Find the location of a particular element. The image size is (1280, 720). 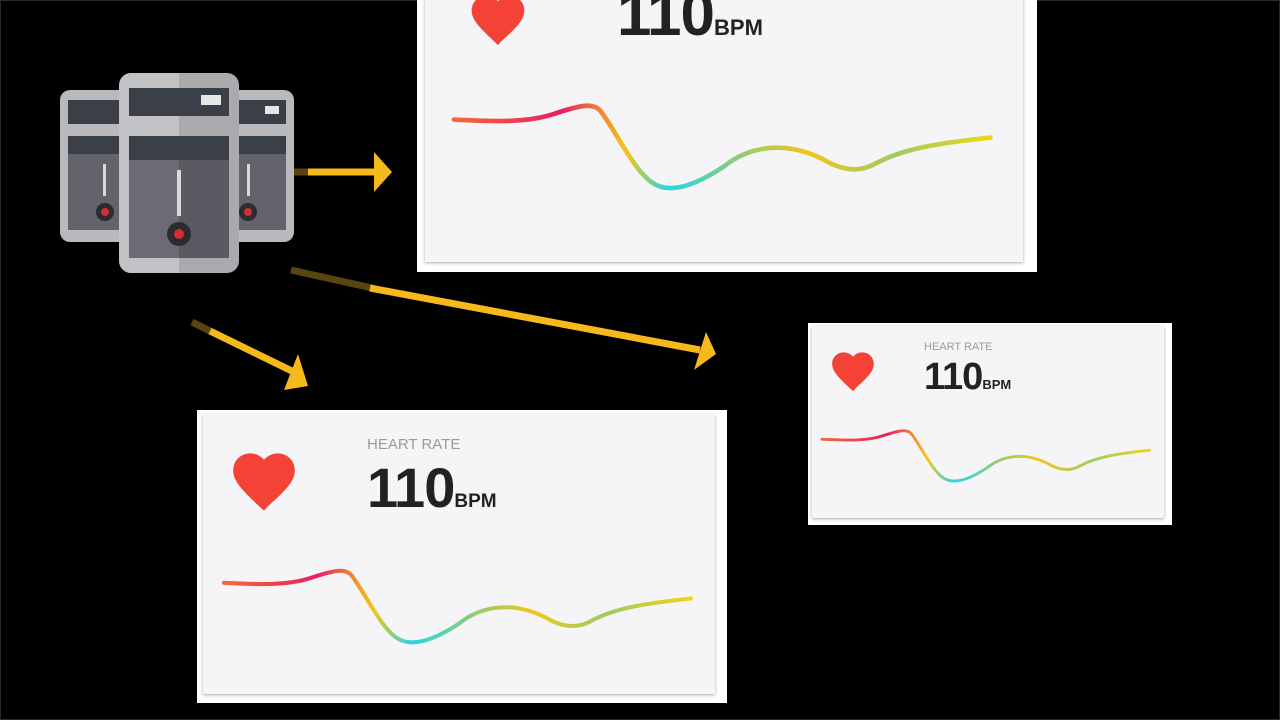

heart-rate-card-right: HEART RATE 110BPM is located at coordinates (990, 424).